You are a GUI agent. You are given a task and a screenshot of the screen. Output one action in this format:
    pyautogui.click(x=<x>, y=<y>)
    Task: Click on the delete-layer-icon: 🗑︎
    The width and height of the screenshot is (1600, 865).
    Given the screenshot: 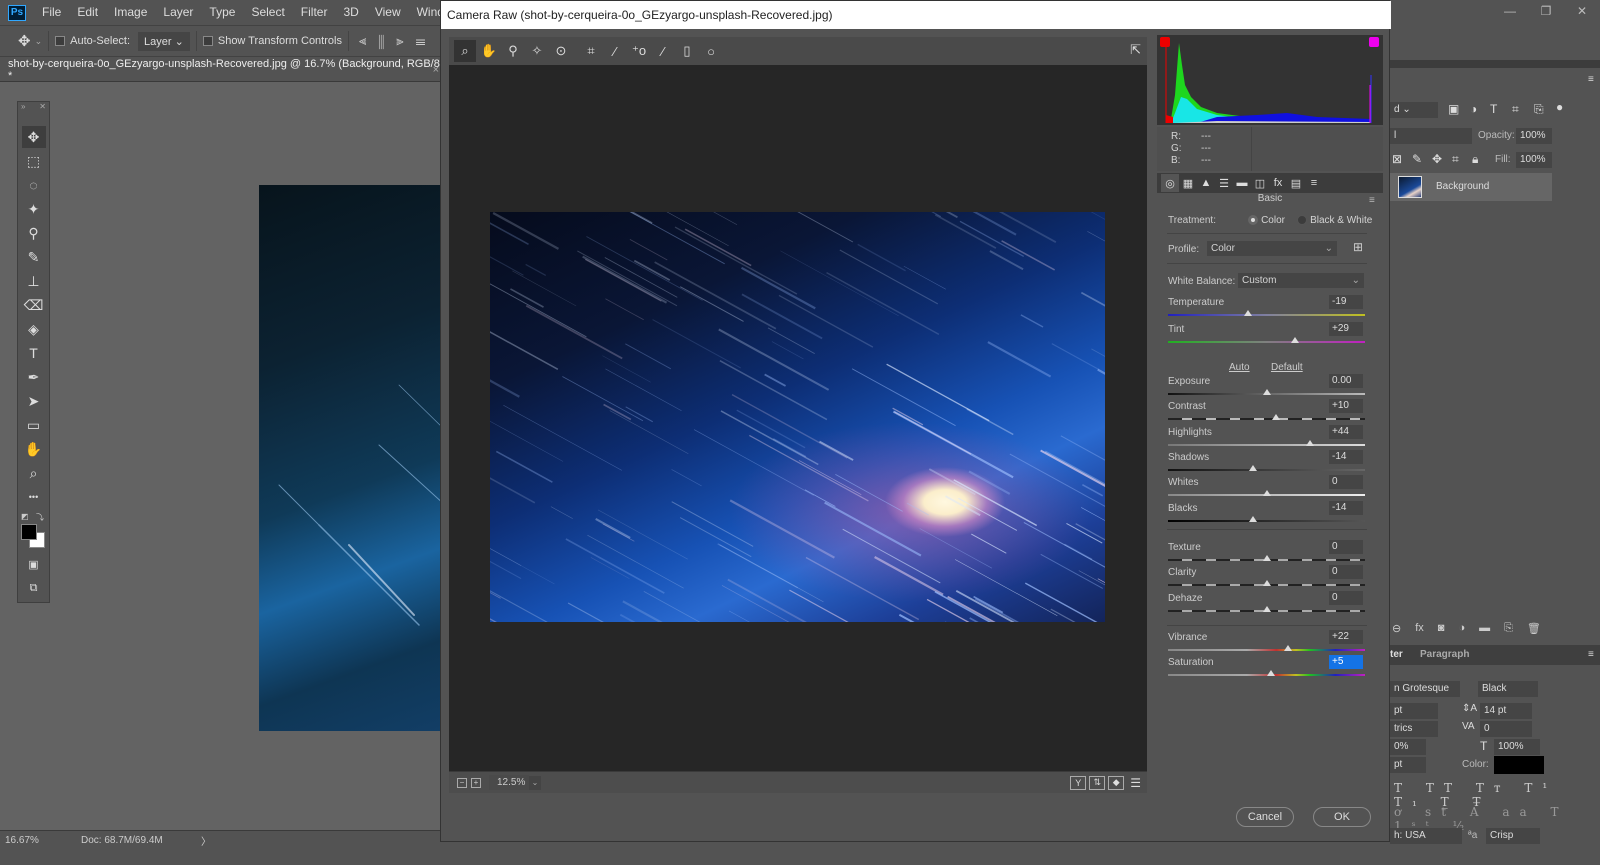 What is the action you would take?
    pyautogui.click(x=1534, y=631)
    